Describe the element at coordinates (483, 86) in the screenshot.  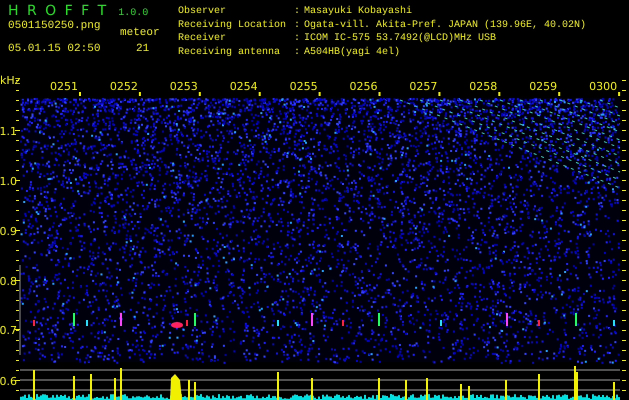
I see `time-label: 0258` at that location.